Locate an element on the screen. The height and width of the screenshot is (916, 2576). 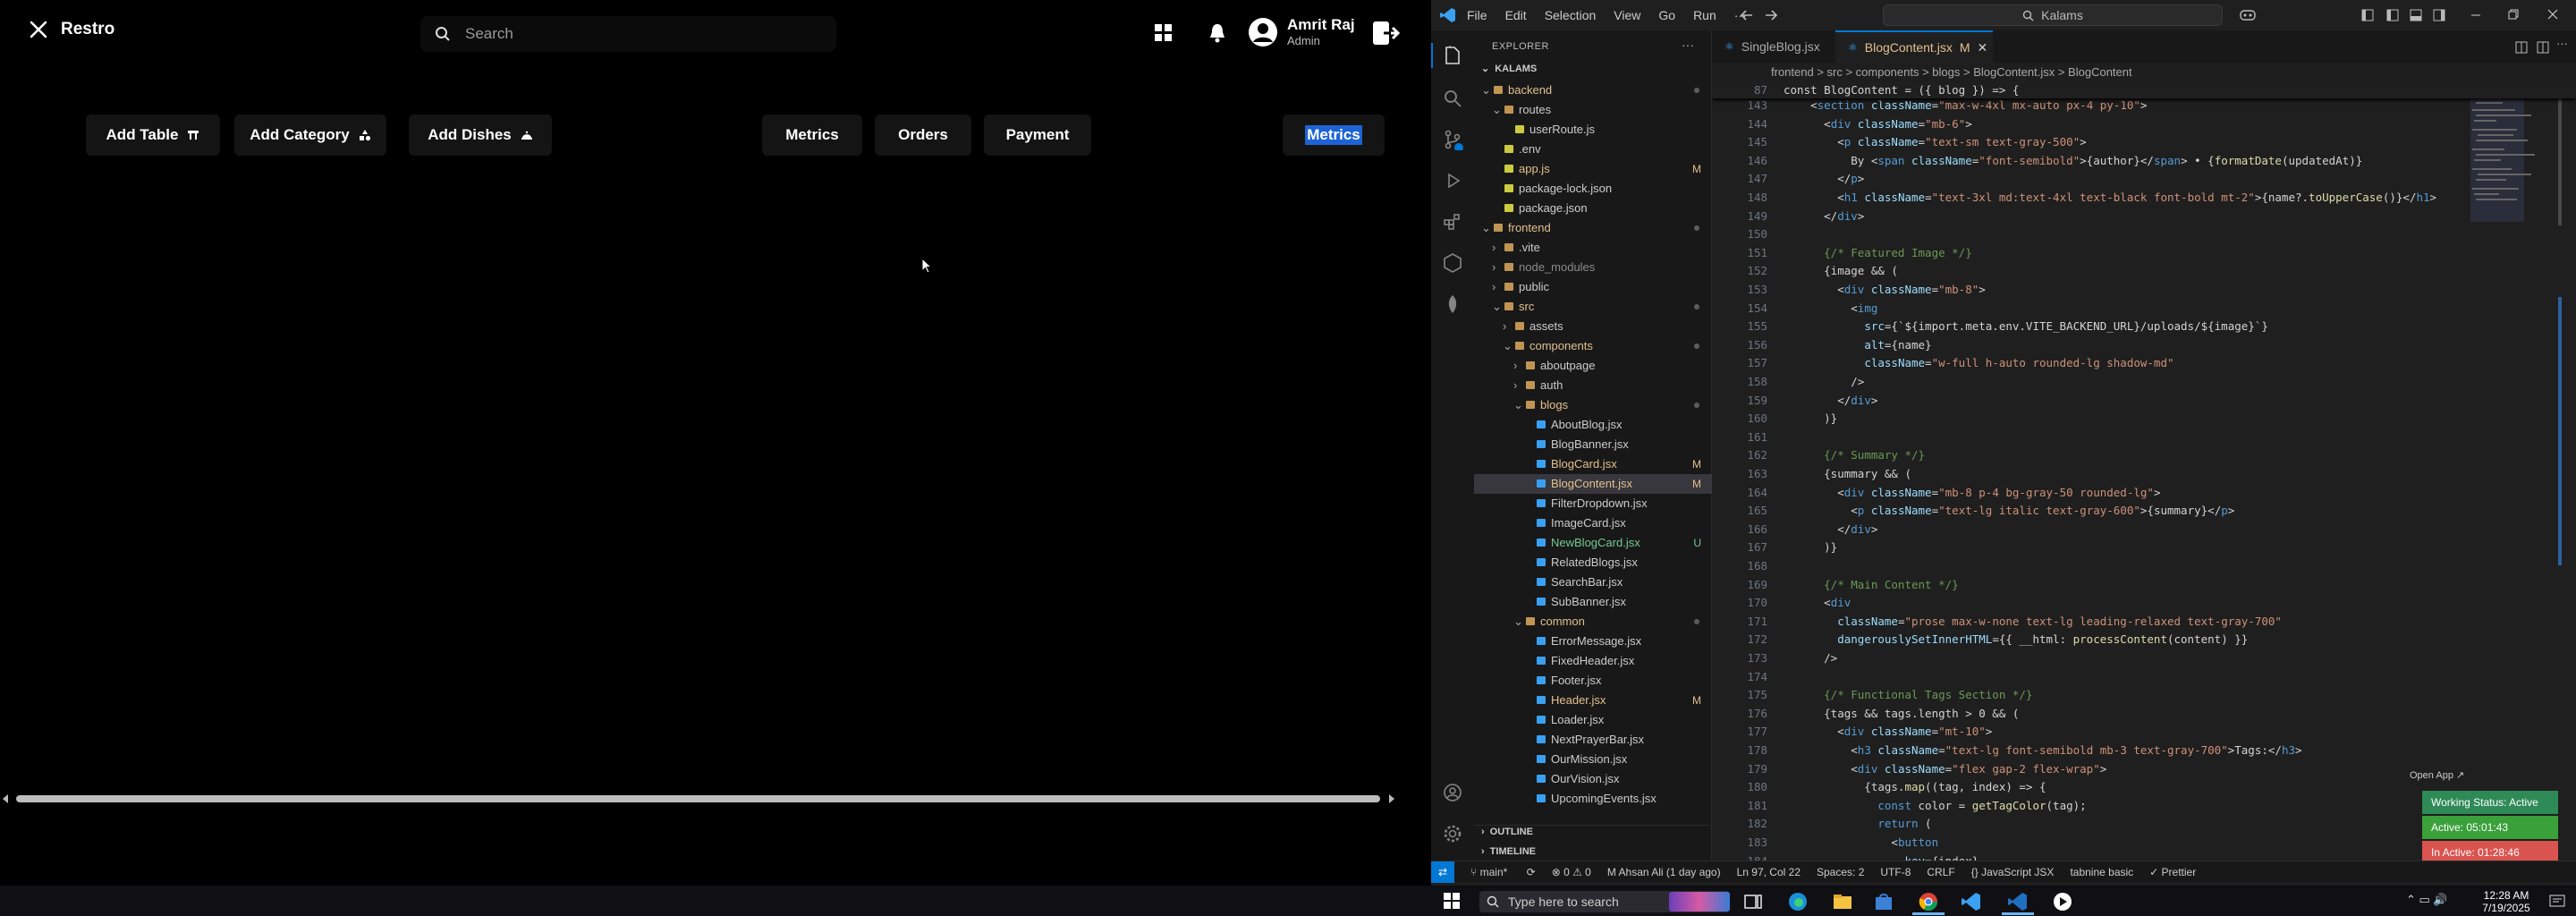
mongodb-leaf-icon is located at coordinates (1452, 304).